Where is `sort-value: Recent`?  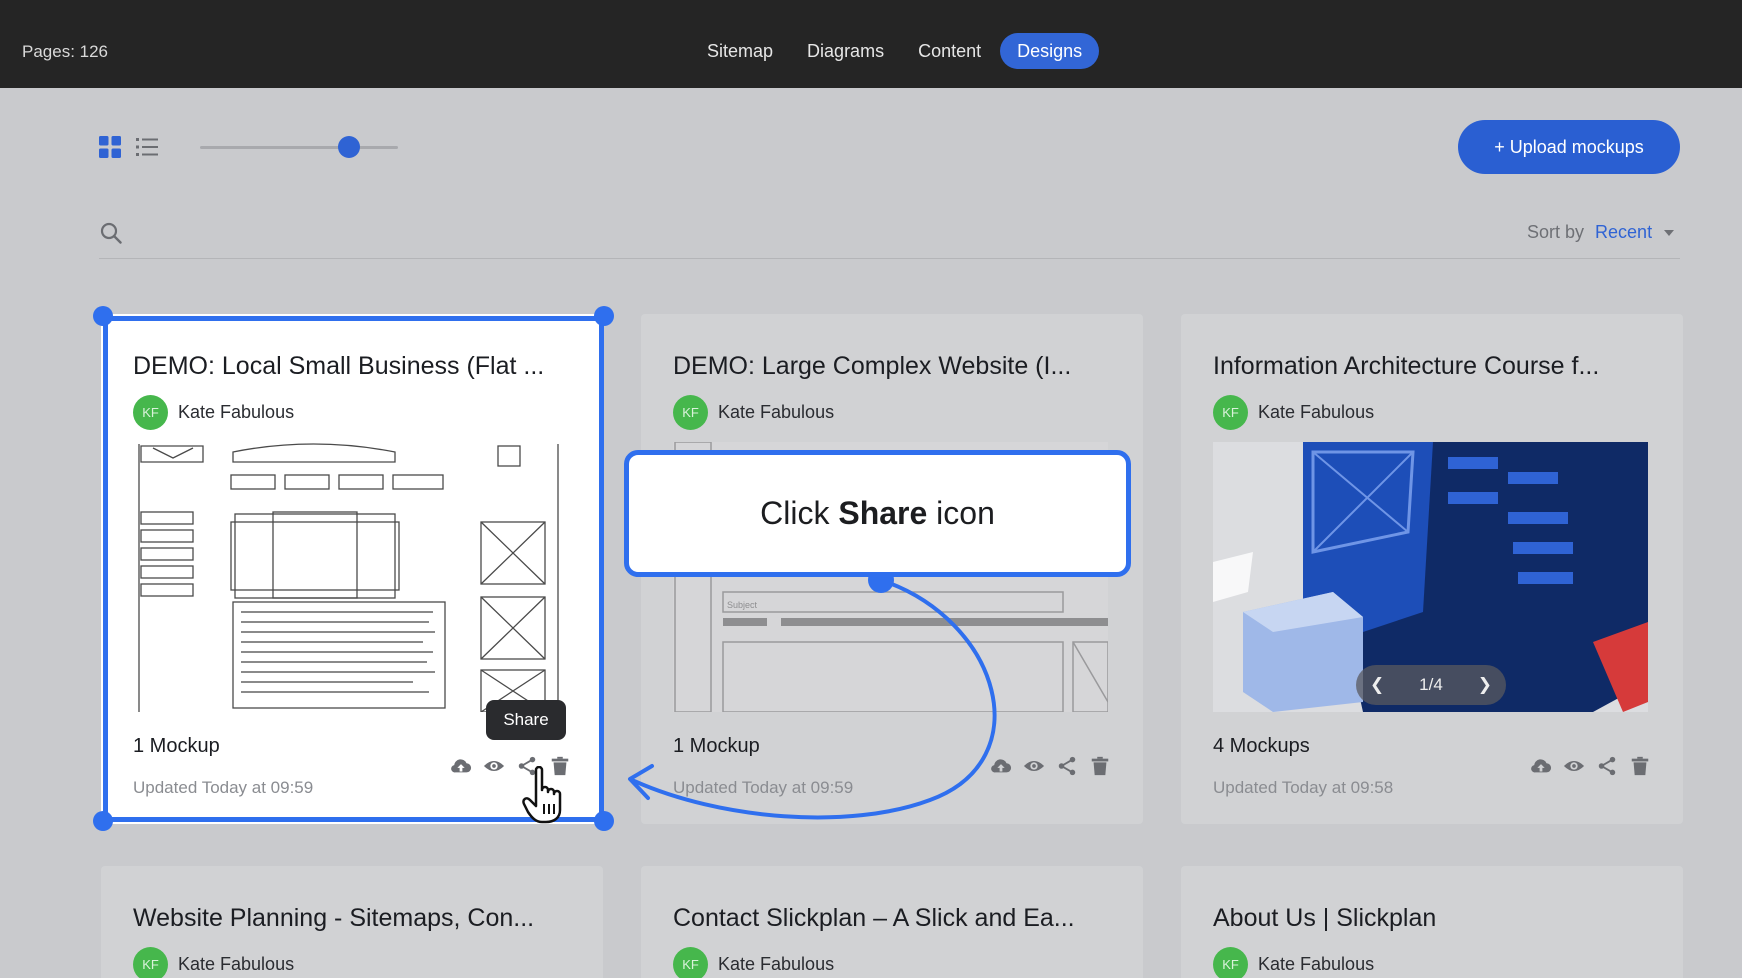 sort-value: Recent is located at coordinates (1623, 232).